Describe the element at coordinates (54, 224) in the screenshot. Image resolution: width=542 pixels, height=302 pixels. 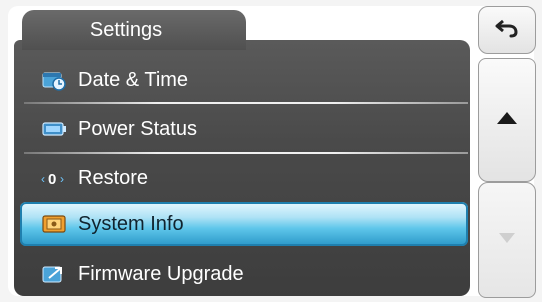
I see `system-info-icon` at that location.